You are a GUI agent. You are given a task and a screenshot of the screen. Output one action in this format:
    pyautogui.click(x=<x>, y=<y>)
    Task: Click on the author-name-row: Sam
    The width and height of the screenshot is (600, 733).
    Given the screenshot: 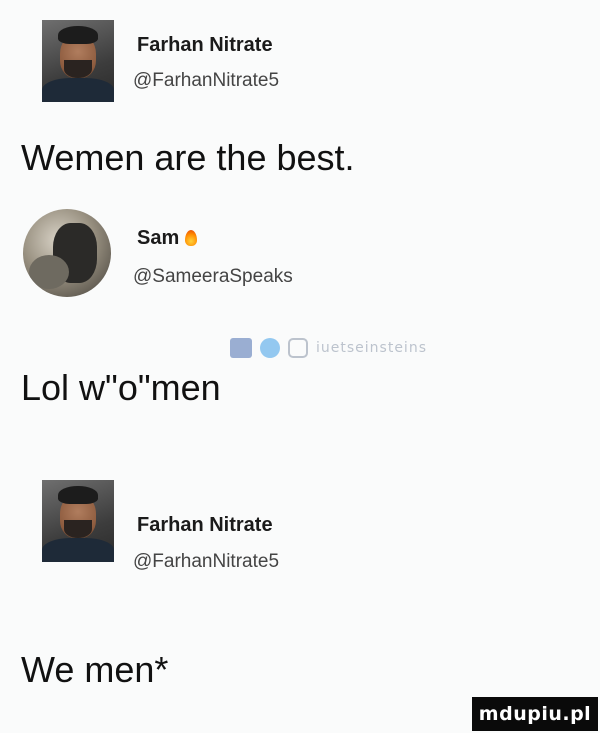 What is the action you would take?
    pyautogui.click(x=167, y=238)
    